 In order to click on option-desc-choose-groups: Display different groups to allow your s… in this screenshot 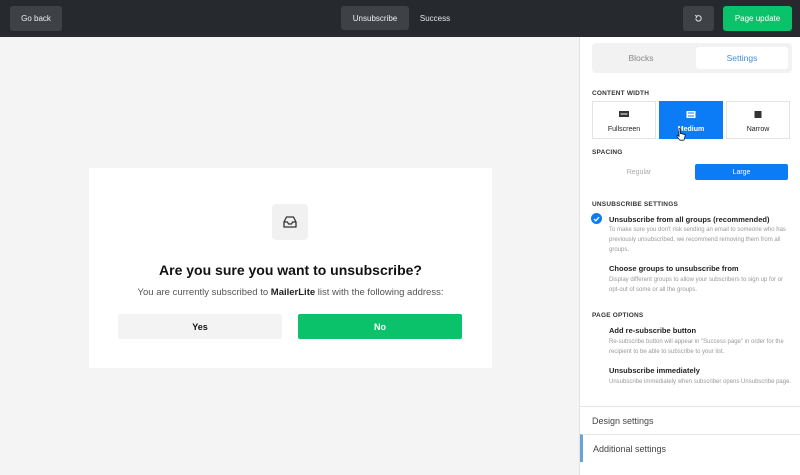, I will do `click(696, 285)`.